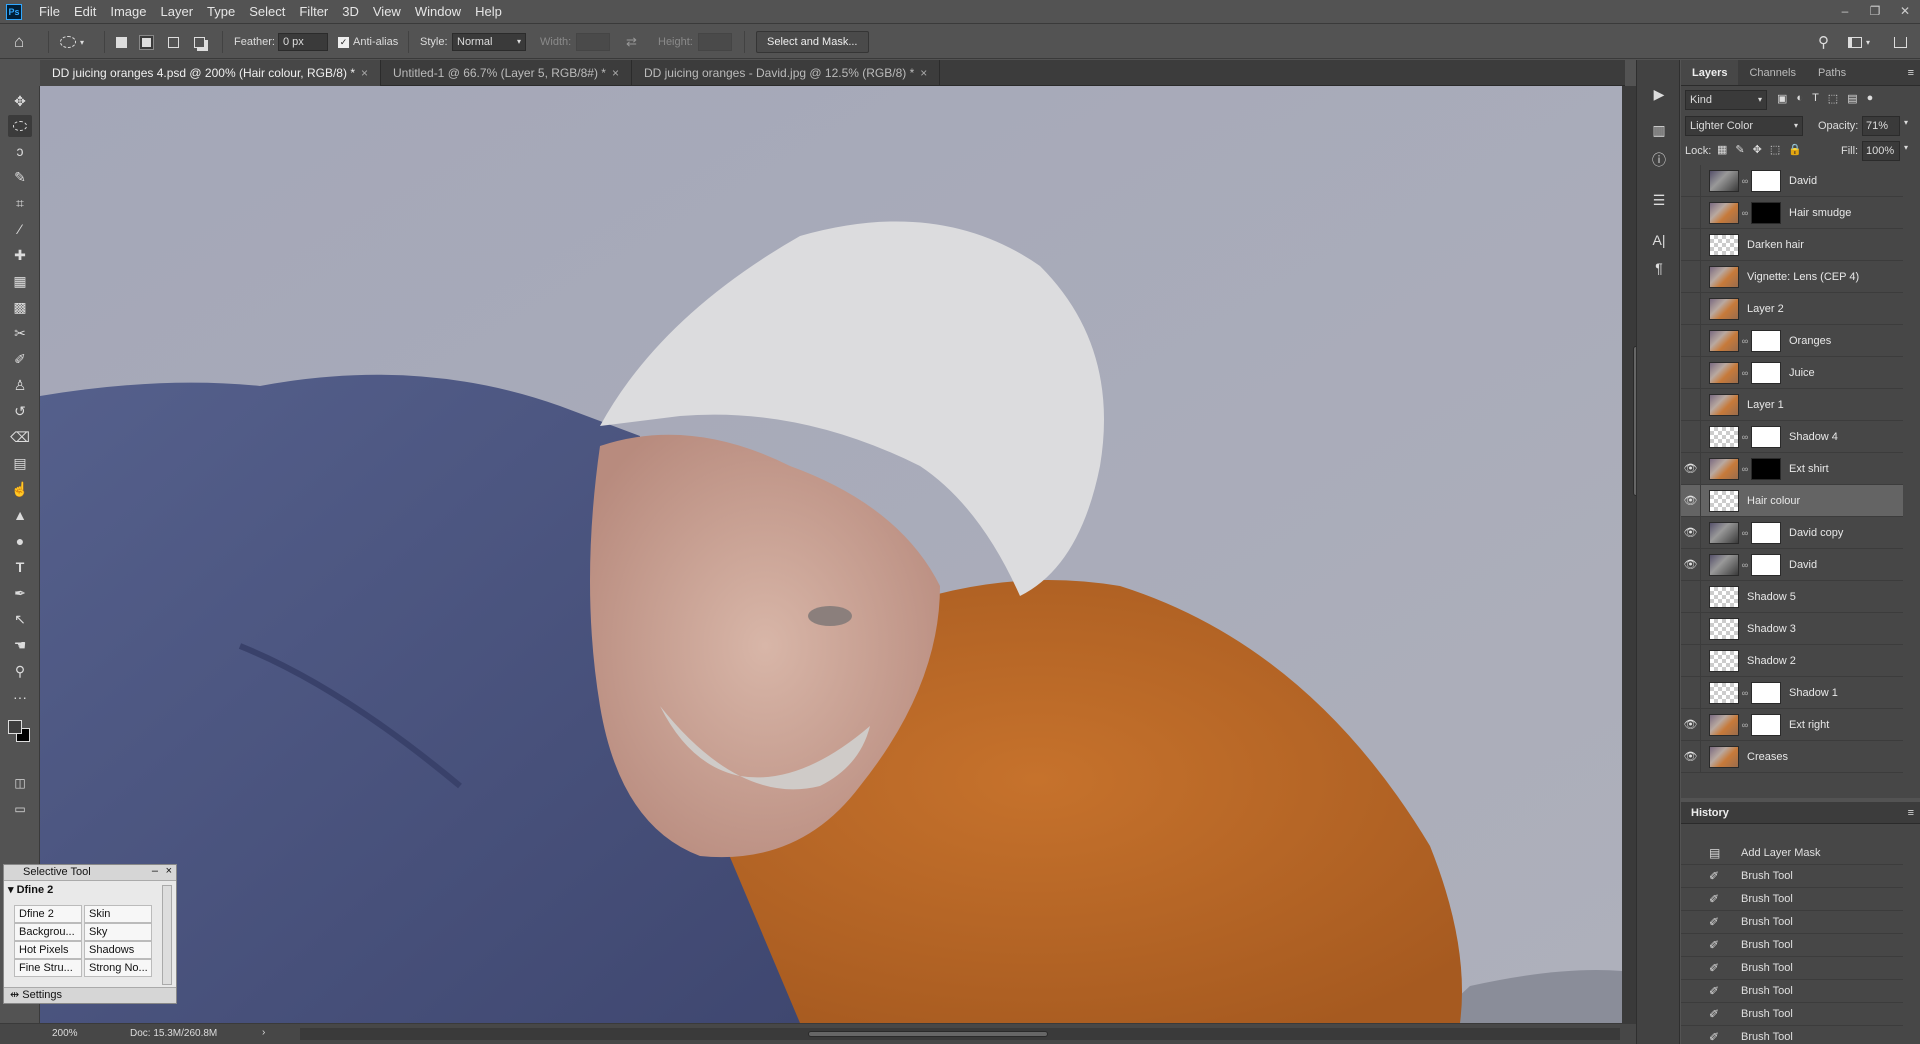 The width and height of the screenshot is (1920, 1044). What do you see at coordinates (128, 11) in the screenshot?
I see `menu-image: Image` at bounding box center [128, 11].